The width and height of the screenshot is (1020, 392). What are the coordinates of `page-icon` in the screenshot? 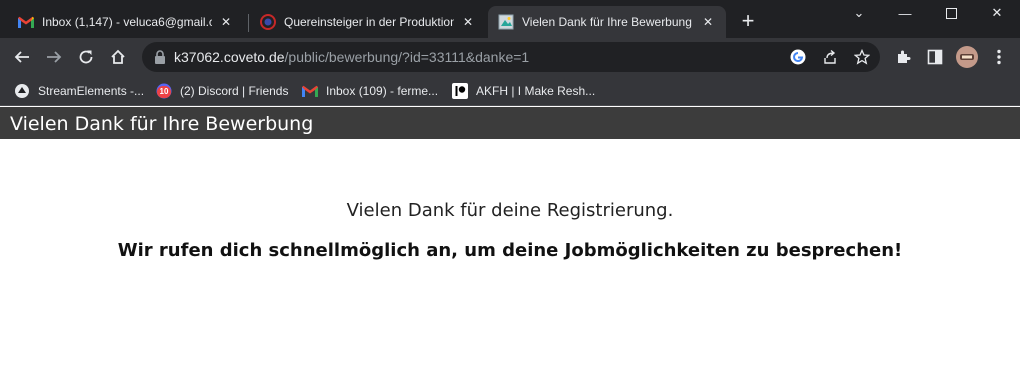 It's located at (506, 22).